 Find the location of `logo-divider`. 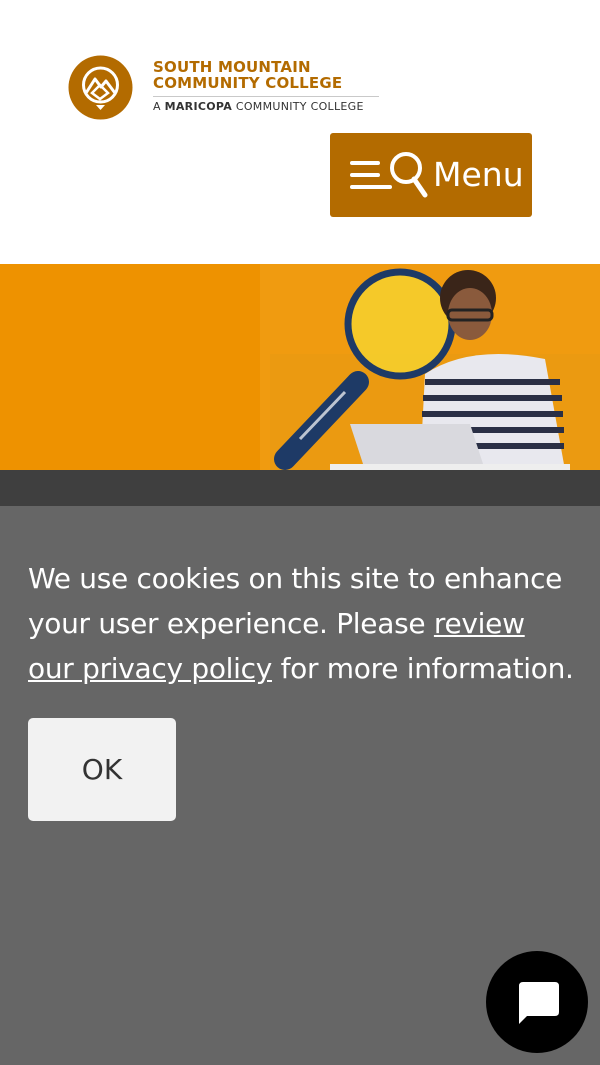

logo-divider is located at coordinates (266, 96).